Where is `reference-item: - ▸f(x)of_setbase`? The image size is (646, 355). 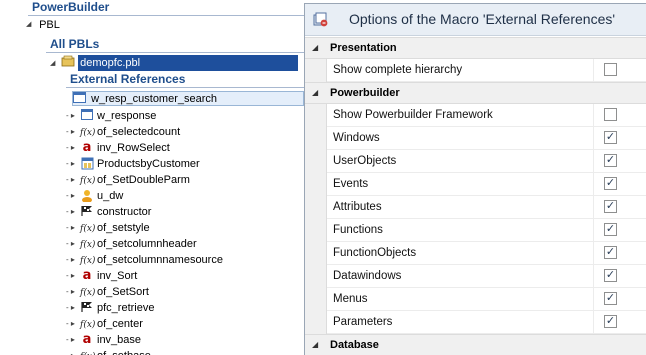
reference-item: - ▸f(x)of_setbase is located at coordinates (108, 351).